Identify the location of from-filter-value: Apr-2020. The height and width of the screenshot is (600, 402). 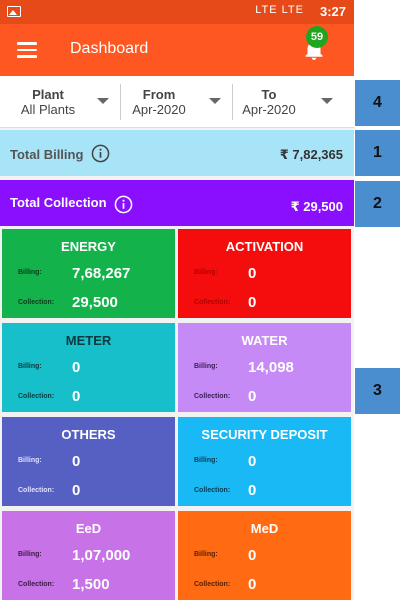
(159, 109).